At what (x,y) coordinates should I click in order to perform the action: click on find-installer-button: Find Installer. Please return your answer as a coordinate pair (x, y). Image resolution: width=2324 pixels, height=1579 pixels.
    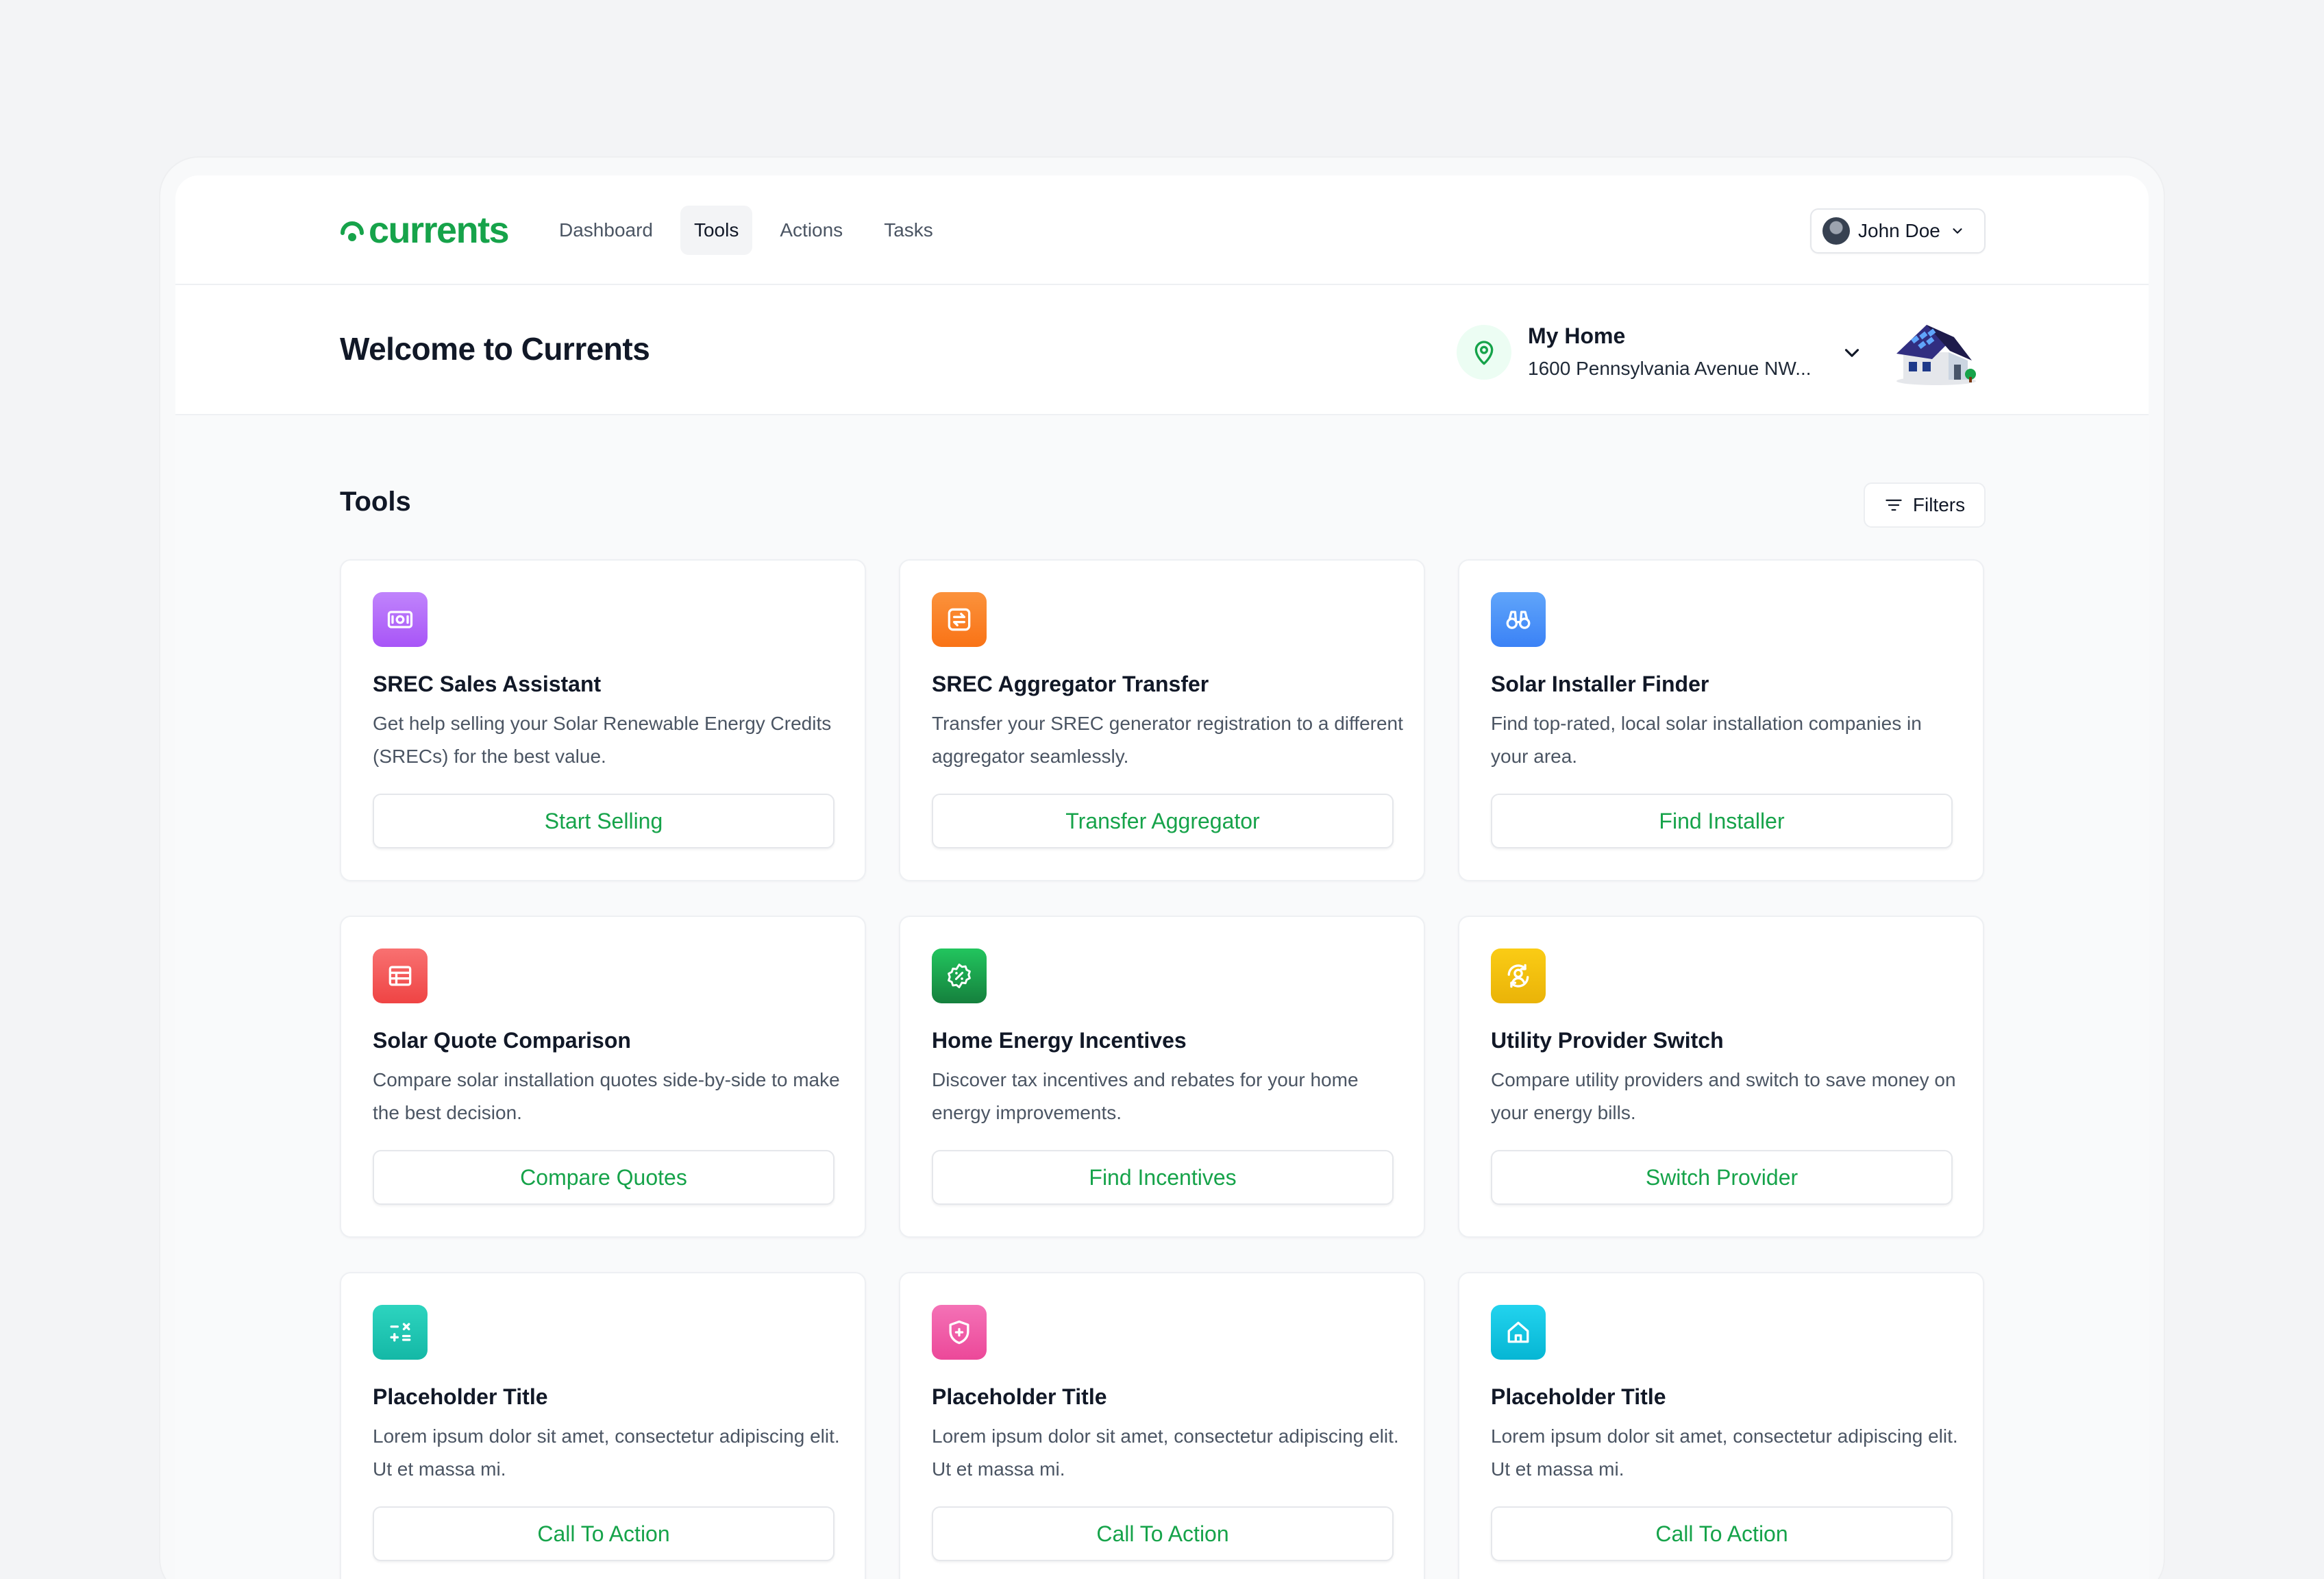
    Looking at the image, I should click on (1722, 821).